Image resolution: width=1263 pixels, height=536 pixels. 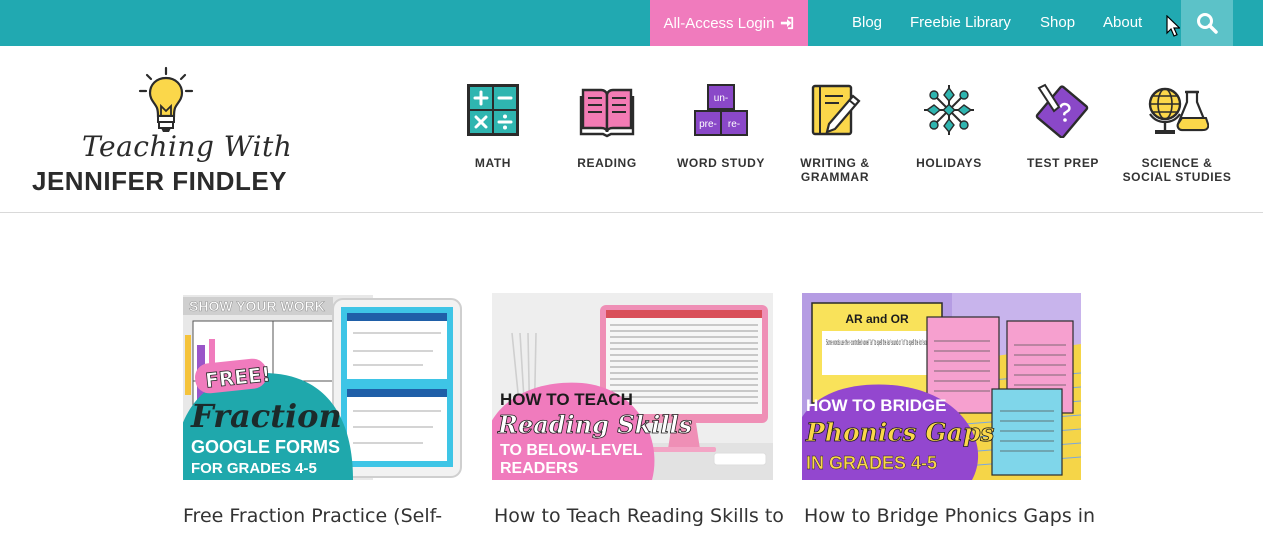 I want to click on nav-link-freebie-library: Freebie Library, so click(x=960, y=22).